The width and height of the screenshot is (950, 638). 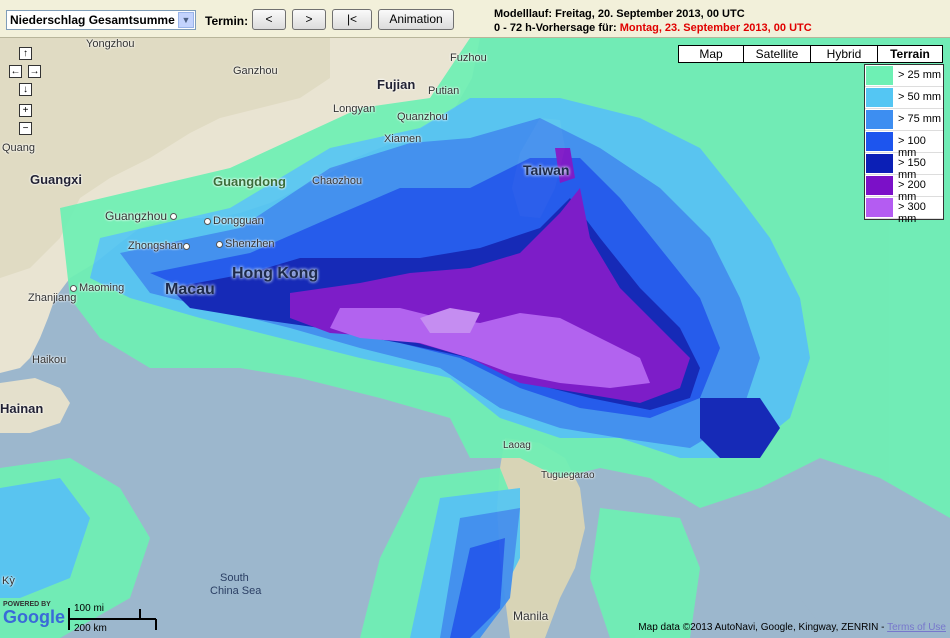 What do you see at coordinates (275, 273) in the screenshot?
I see `place-hong-kong: Hong Kong` at bounding box center [275, 273].